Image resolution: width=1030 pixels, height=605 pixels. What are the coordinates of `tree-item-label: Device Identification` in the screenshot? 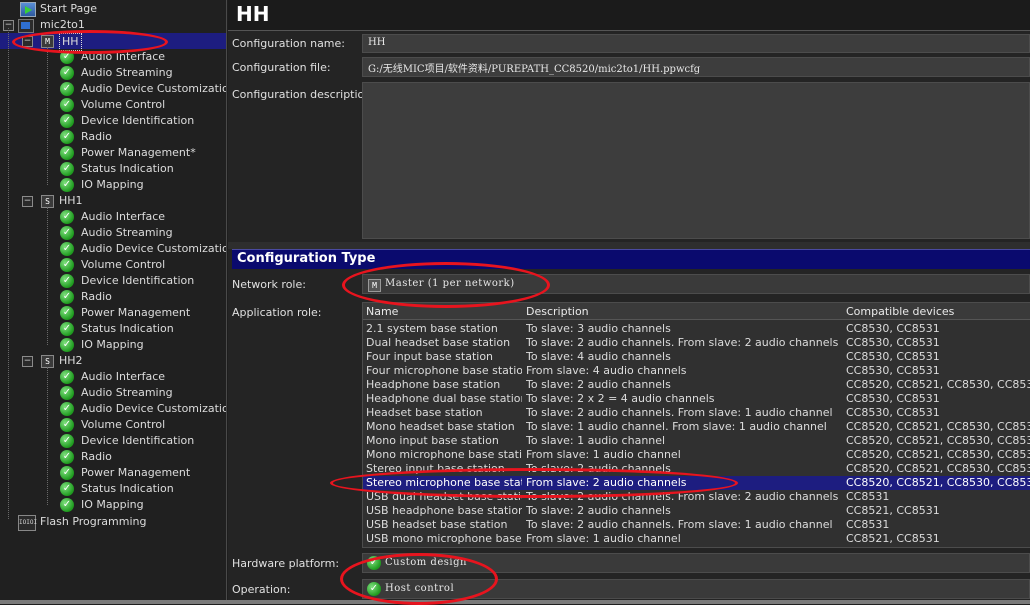 It's located at (138, 120).